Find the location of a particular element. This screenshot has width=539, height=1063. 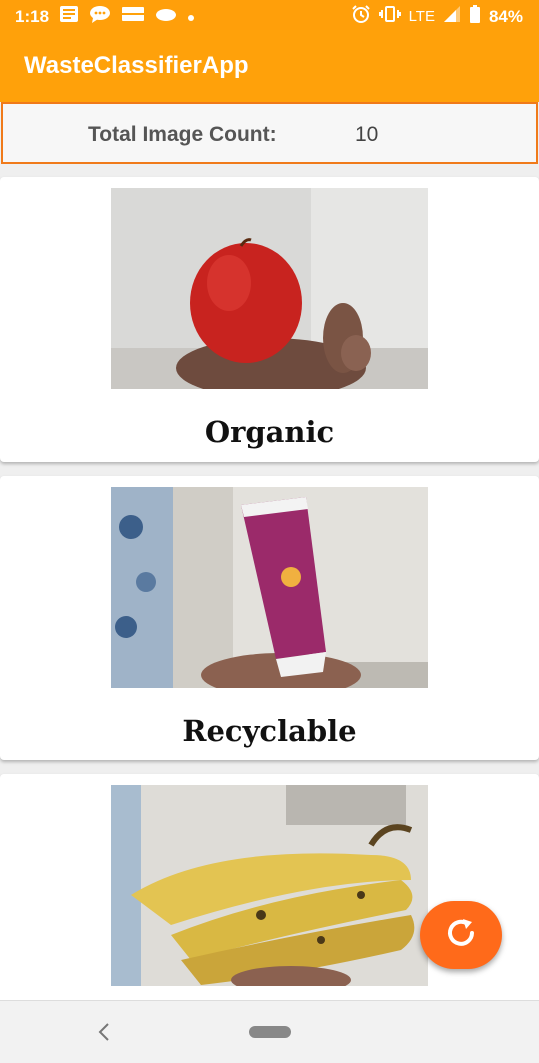

total-count-label: Total Image Count: is located at coordinates (182, 134).